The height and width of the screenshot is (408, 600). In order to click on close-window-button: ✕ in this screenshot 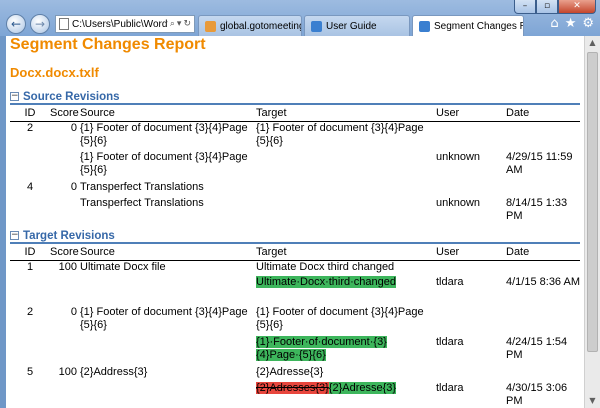, I will do `click(577, 7)`.